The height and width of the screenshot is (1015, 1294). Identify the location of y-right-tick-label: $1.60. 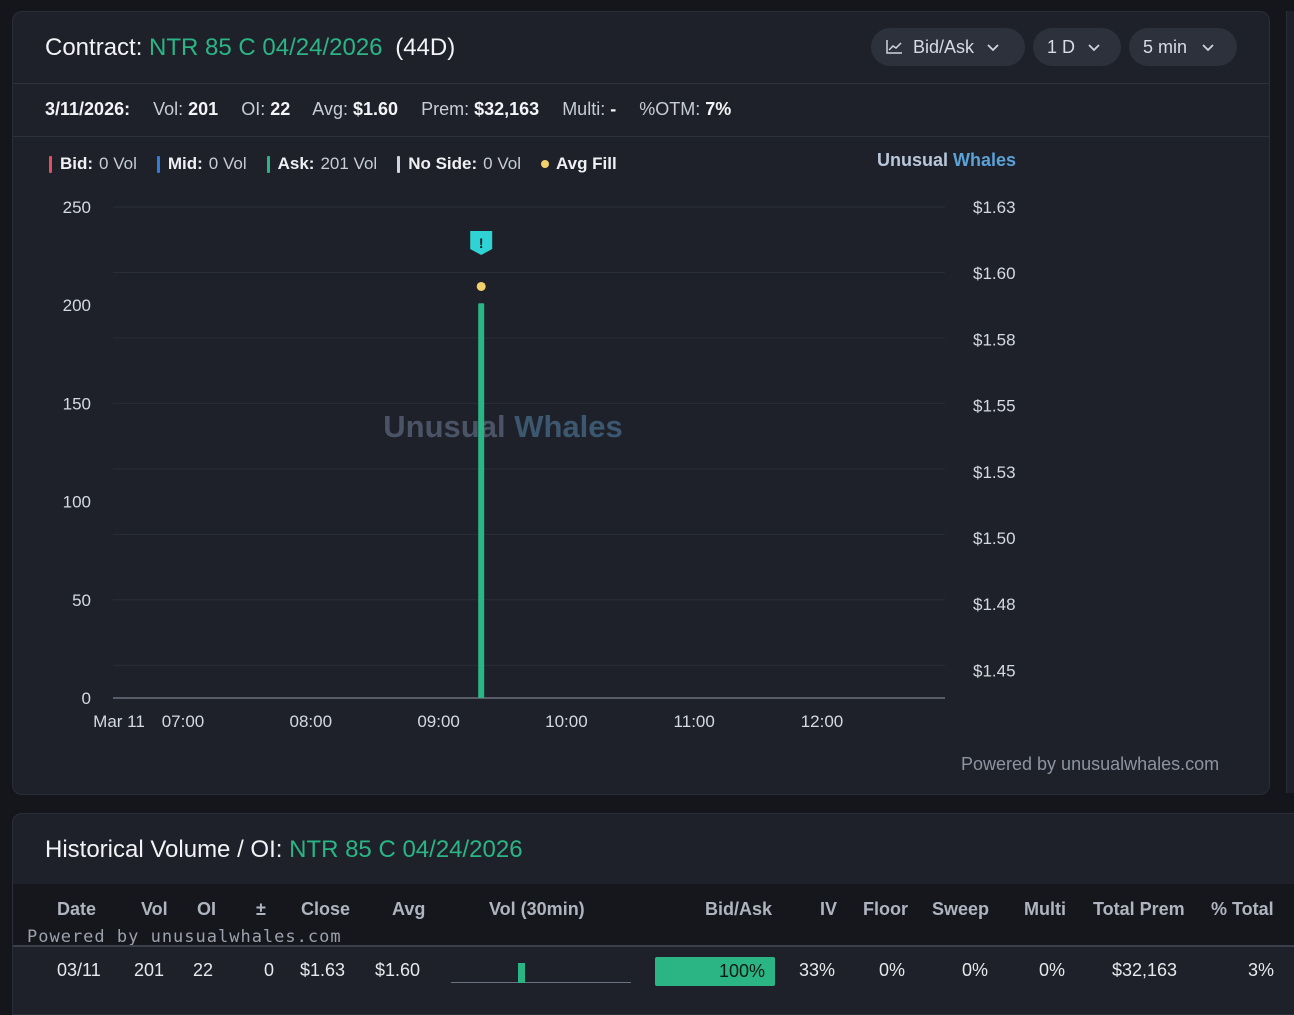
(994, 273).